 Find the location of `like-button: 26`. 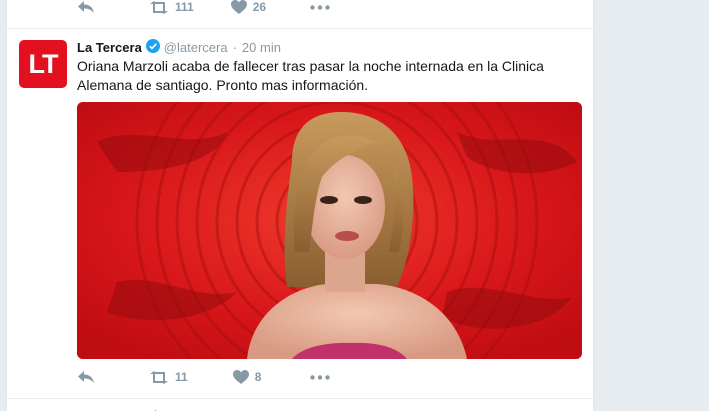

like-button: 26 is located at coordinates (248, 7).